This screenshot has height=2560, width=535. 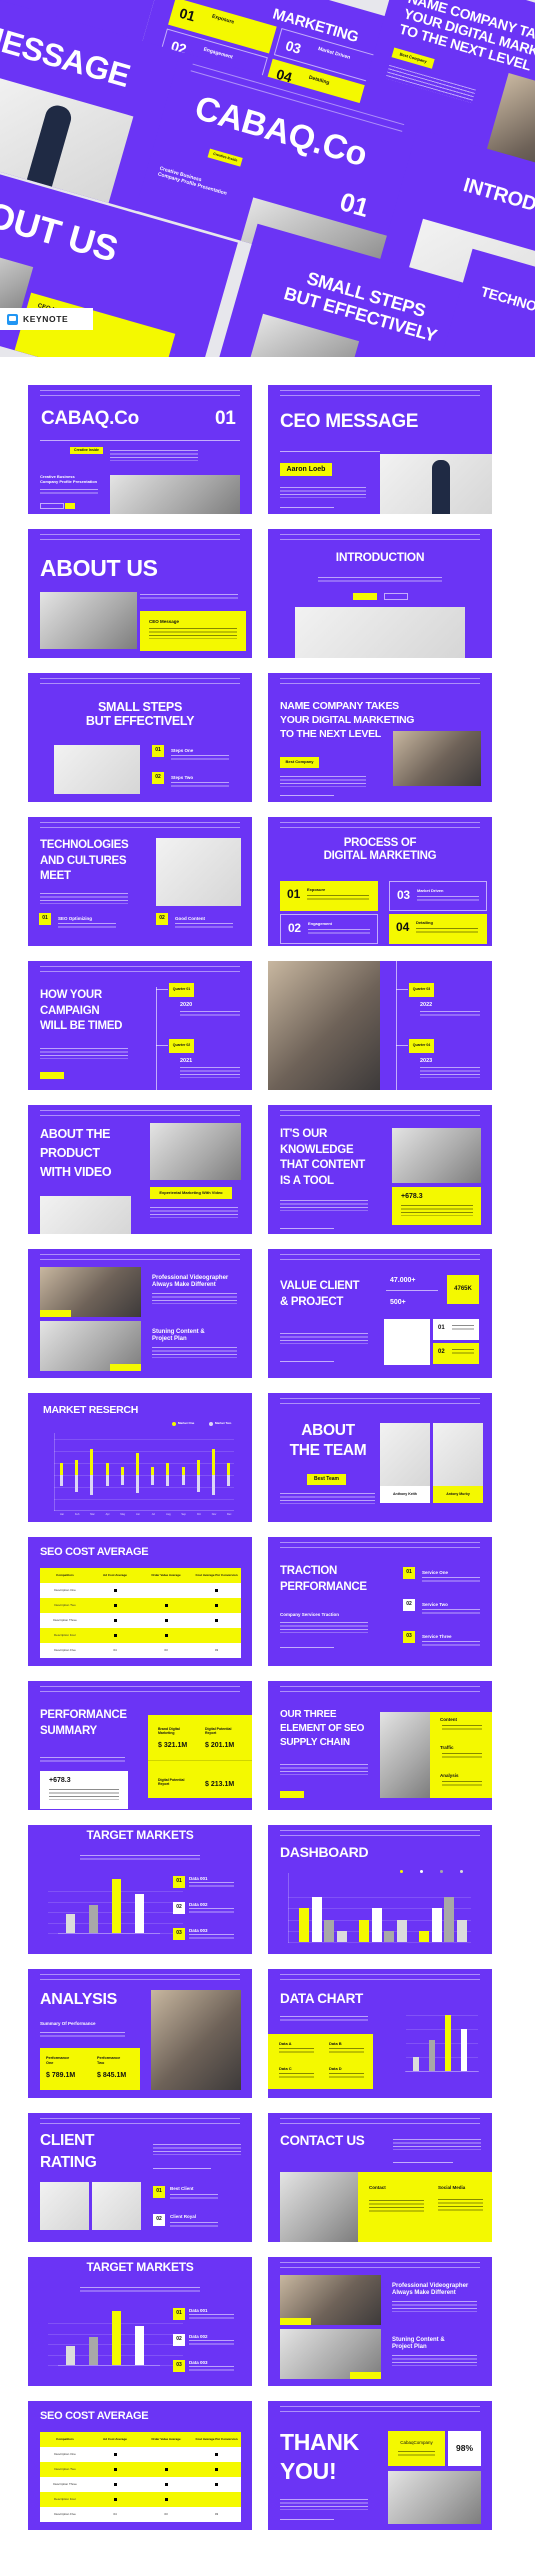 What do you see at coordinates (323, 1579) in the screenshot?
I see `slide-title: TRACTION PERFORMANCE` at bounding box center [323, 1579].